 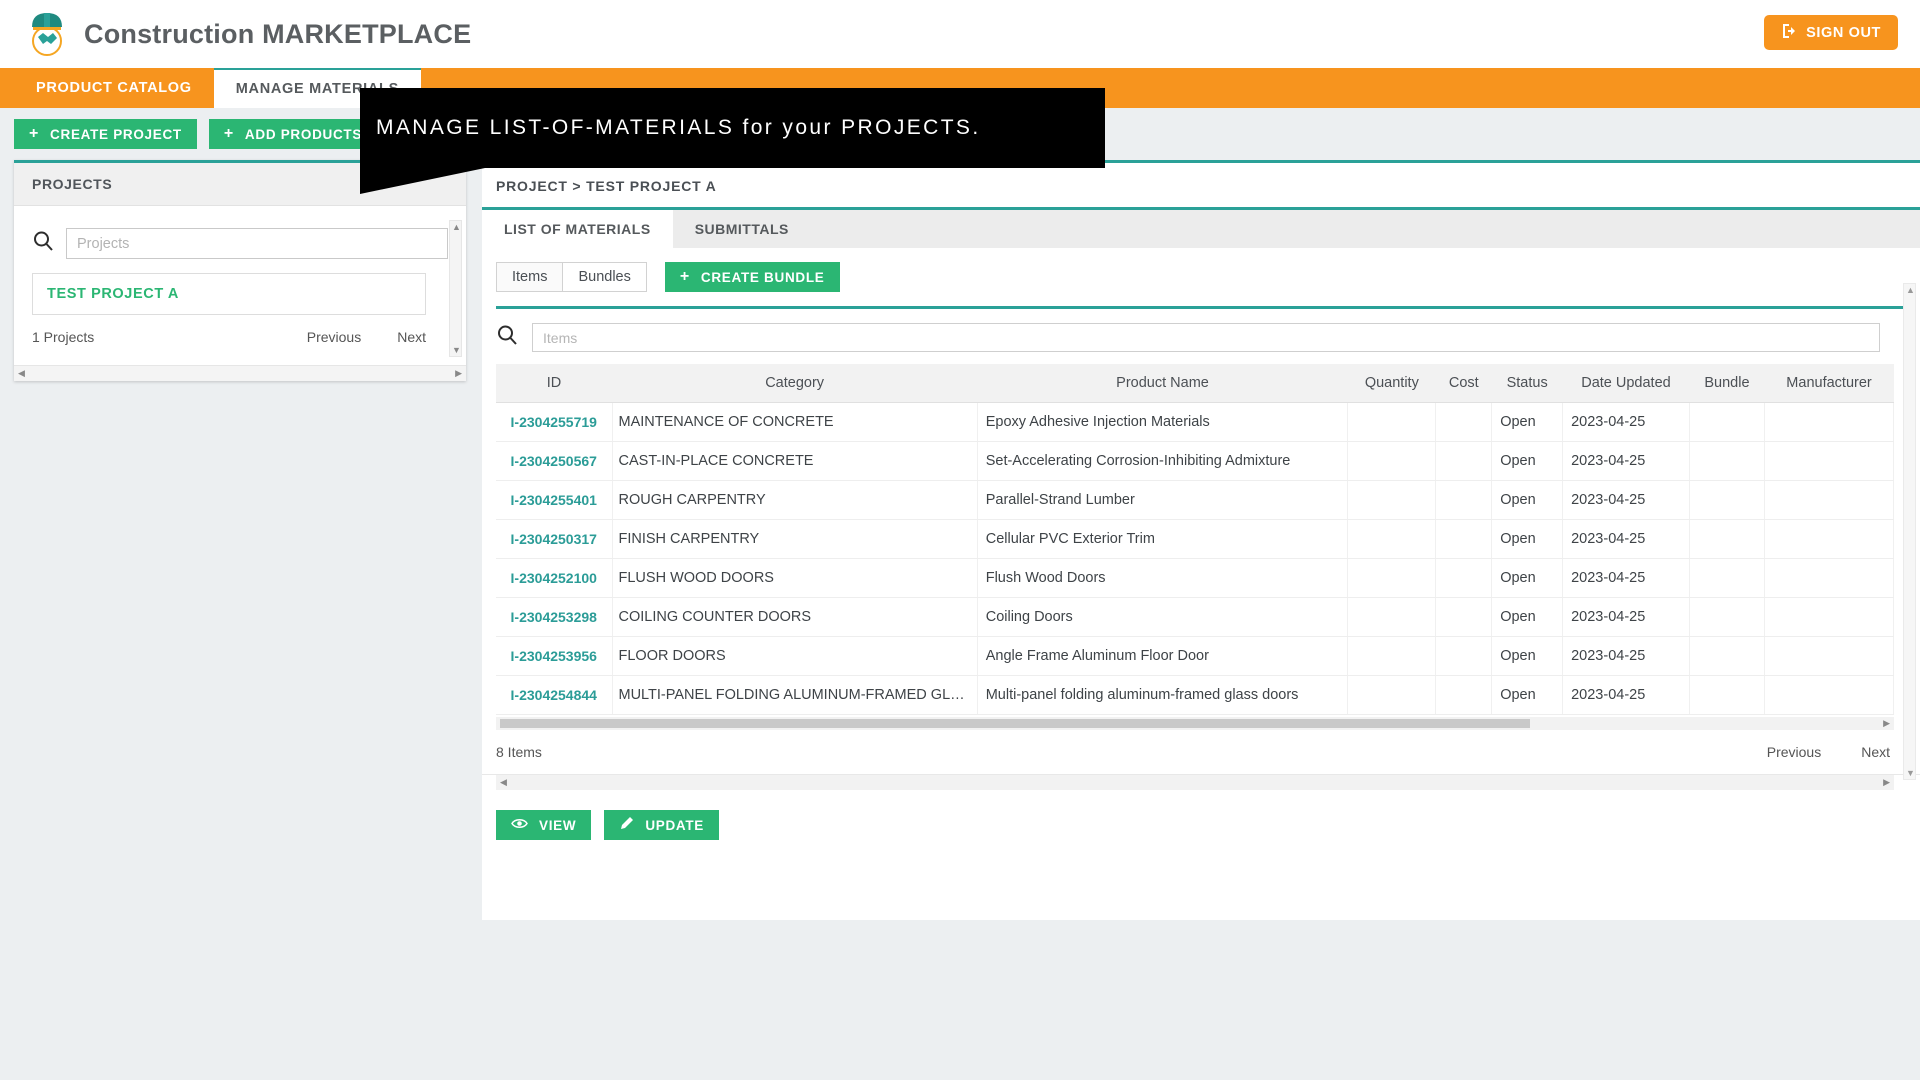 What do you see at coordinates (1391, 383) in the screenshot?
I see `column-header-quantity: Quantity` at bounding box center [1391, 383].